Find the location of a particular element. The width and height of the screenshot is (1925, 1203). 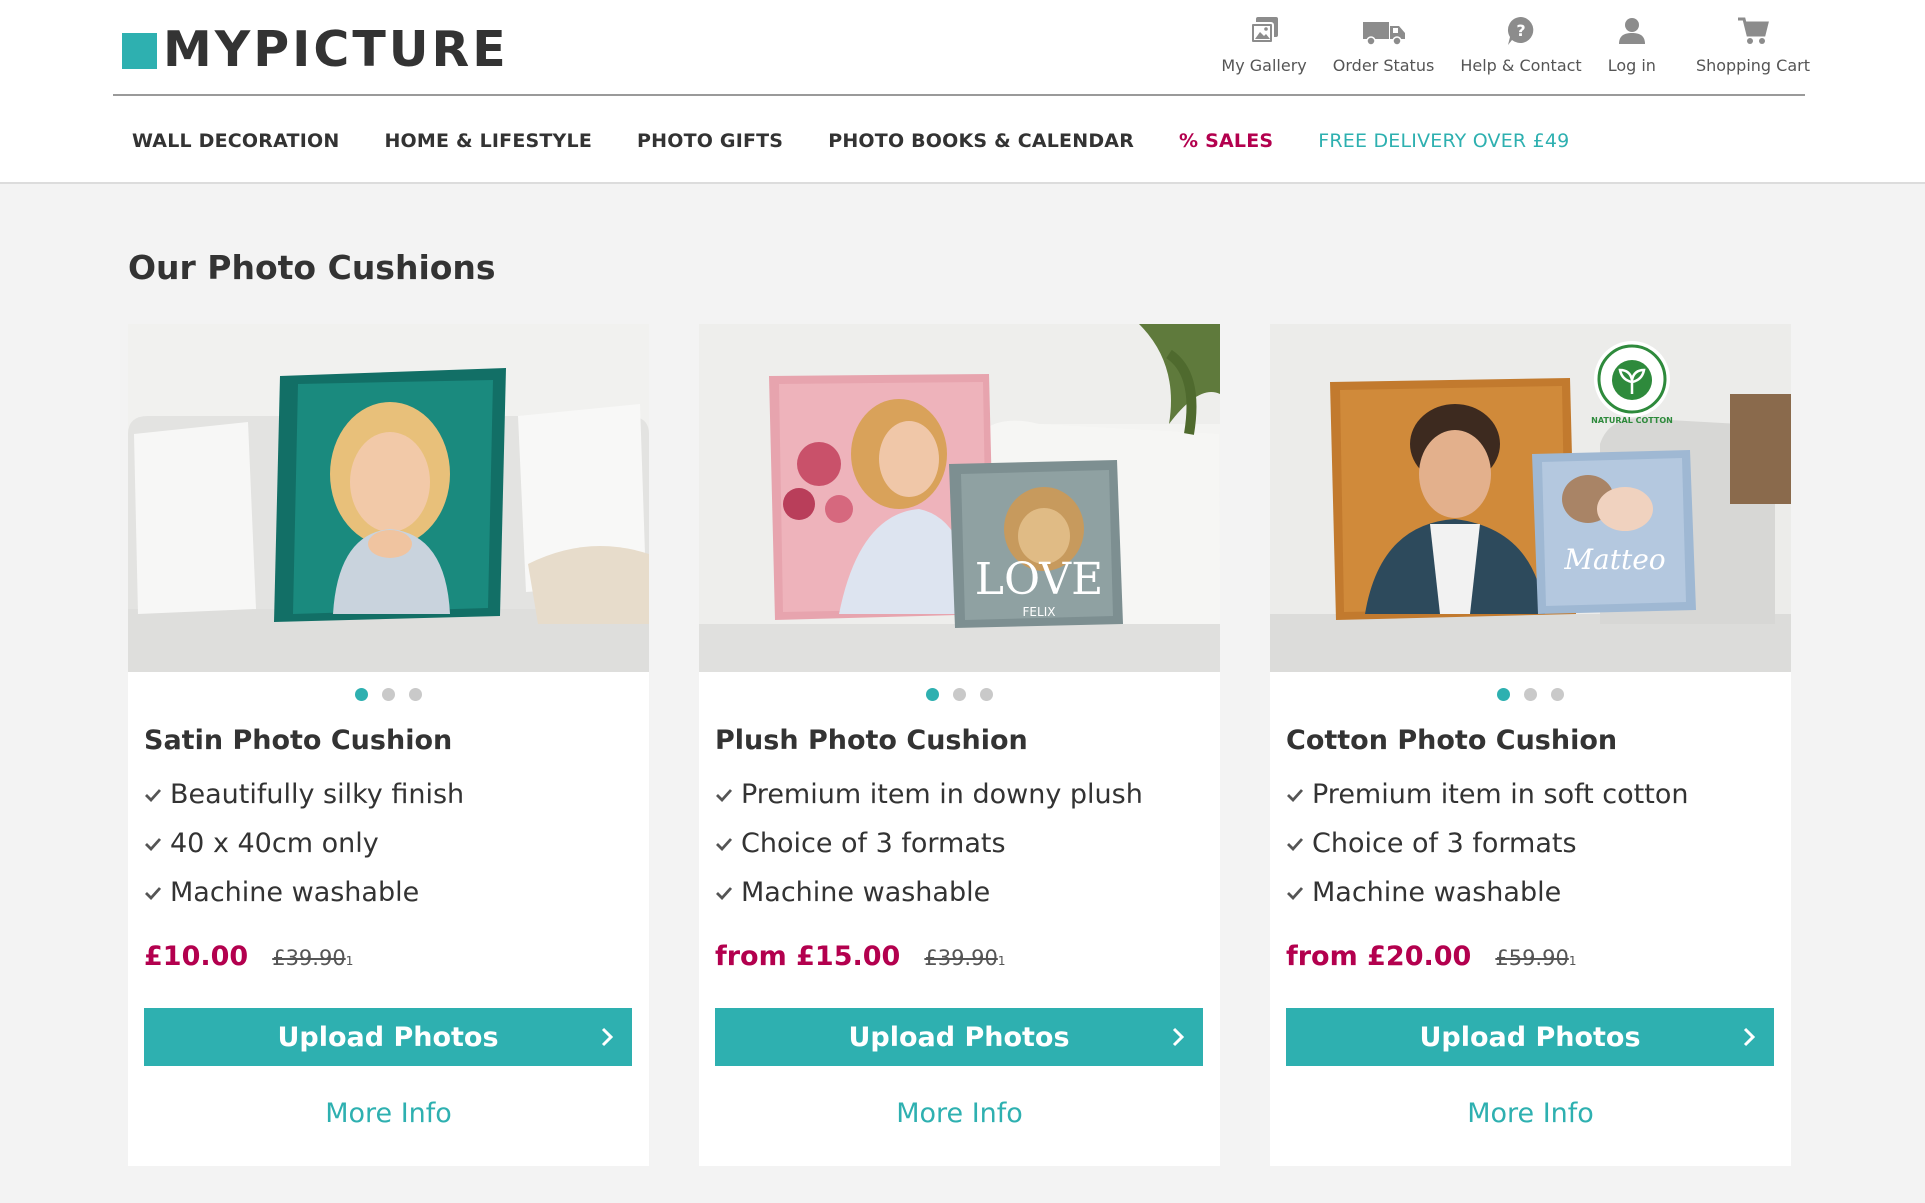

price-row: from £15.00 £39.90 1 is located at coordinates (967, 956).